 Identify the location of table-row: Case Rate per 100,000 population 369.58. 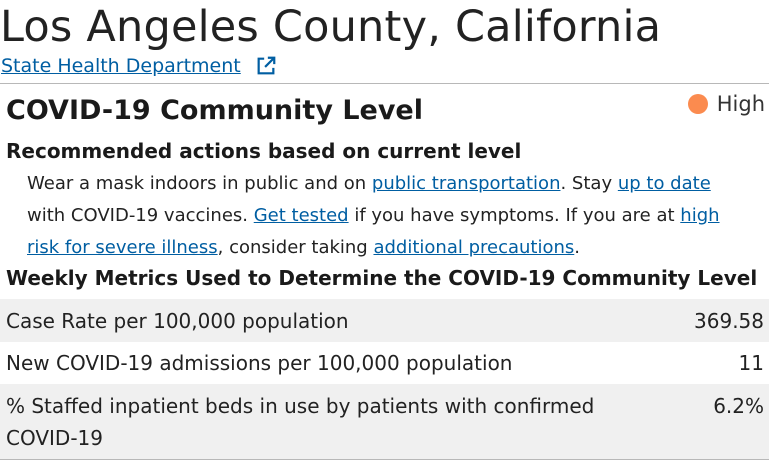
(384, 320).